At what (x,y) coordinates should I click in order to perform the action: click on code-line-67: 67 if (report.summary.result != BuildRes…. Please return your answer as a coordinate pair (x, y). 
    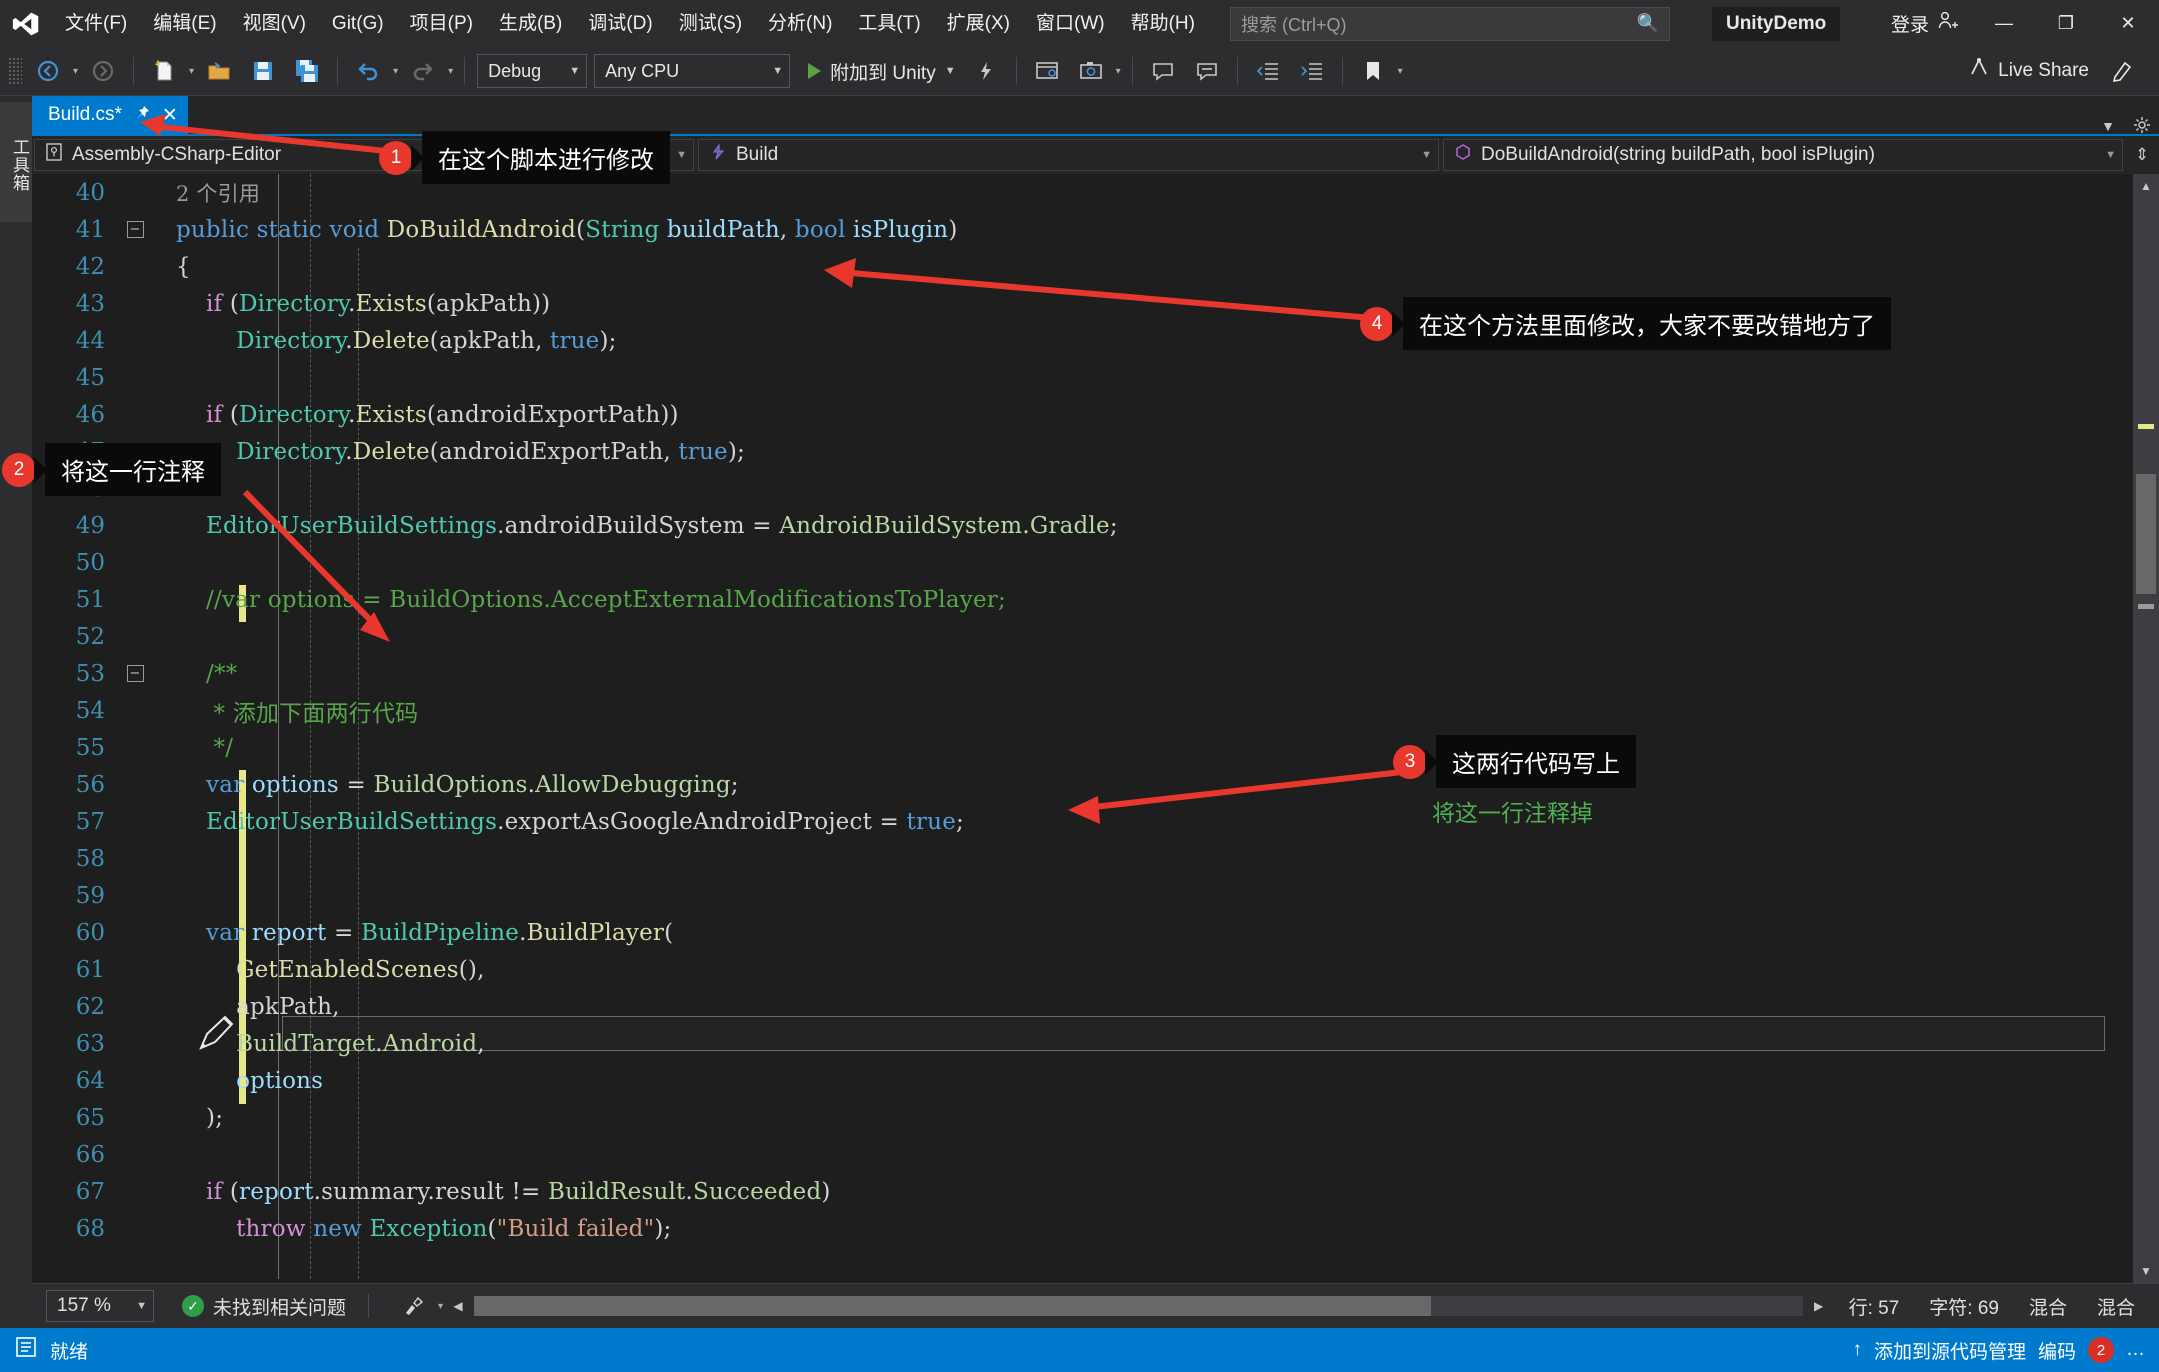
    Looking at the image, I should click on (1082, 1191).